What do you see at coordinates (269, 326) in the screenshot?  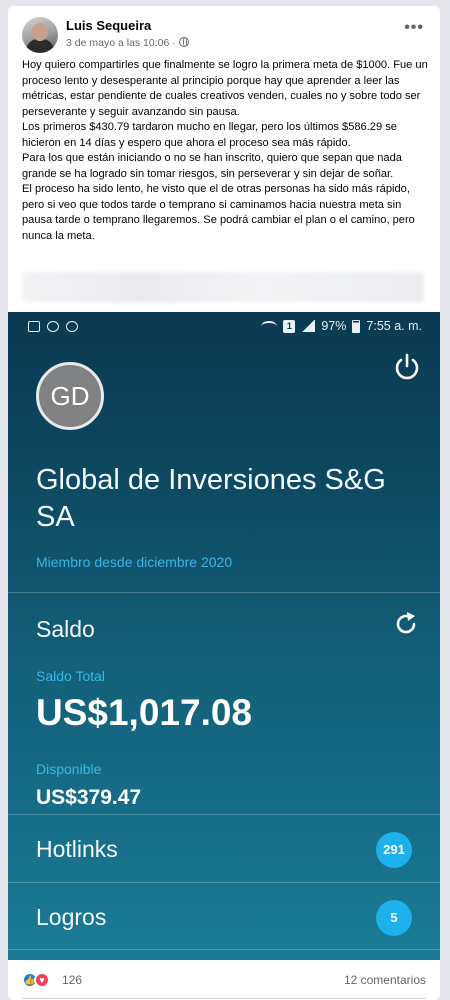 I see `wifi-icon` at bounding box center [269, 326].